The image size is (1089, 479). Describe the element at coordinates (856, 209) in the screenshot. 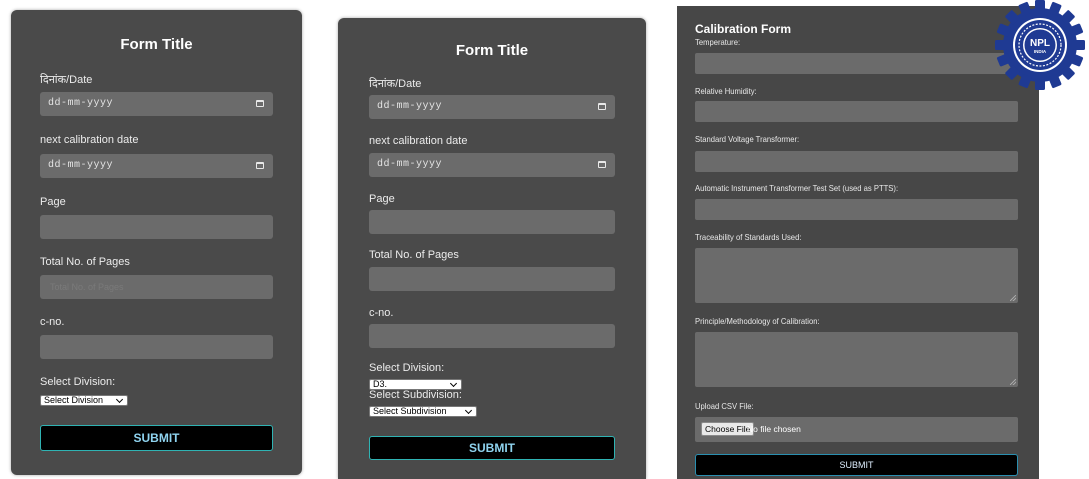

I see `aitts-input` at that location.